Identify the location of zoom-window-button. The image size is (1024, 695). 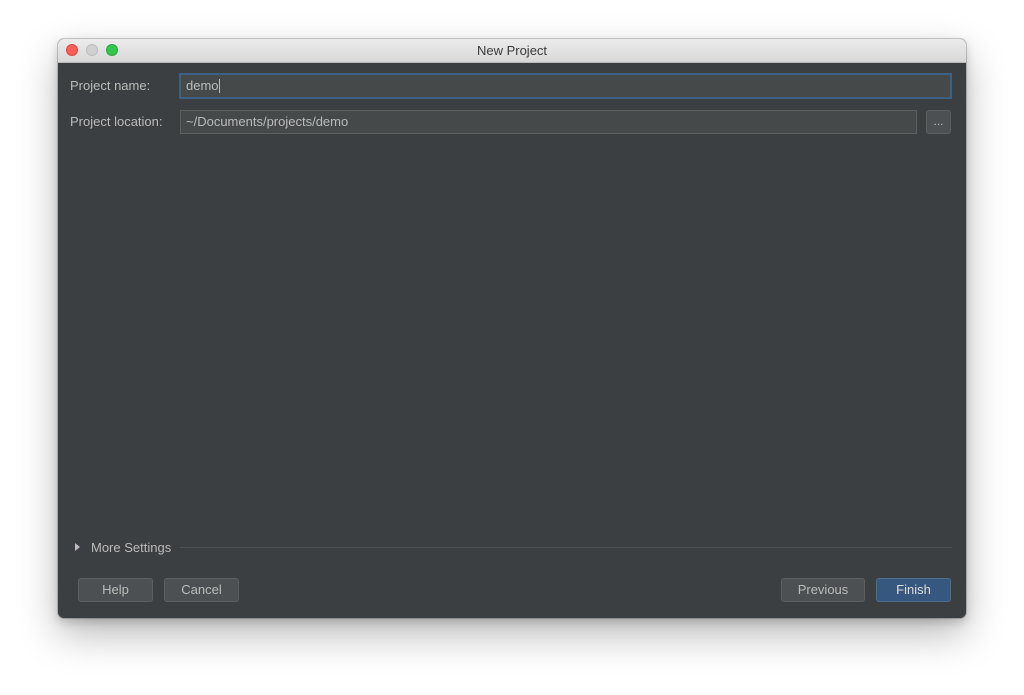
(112, 50).